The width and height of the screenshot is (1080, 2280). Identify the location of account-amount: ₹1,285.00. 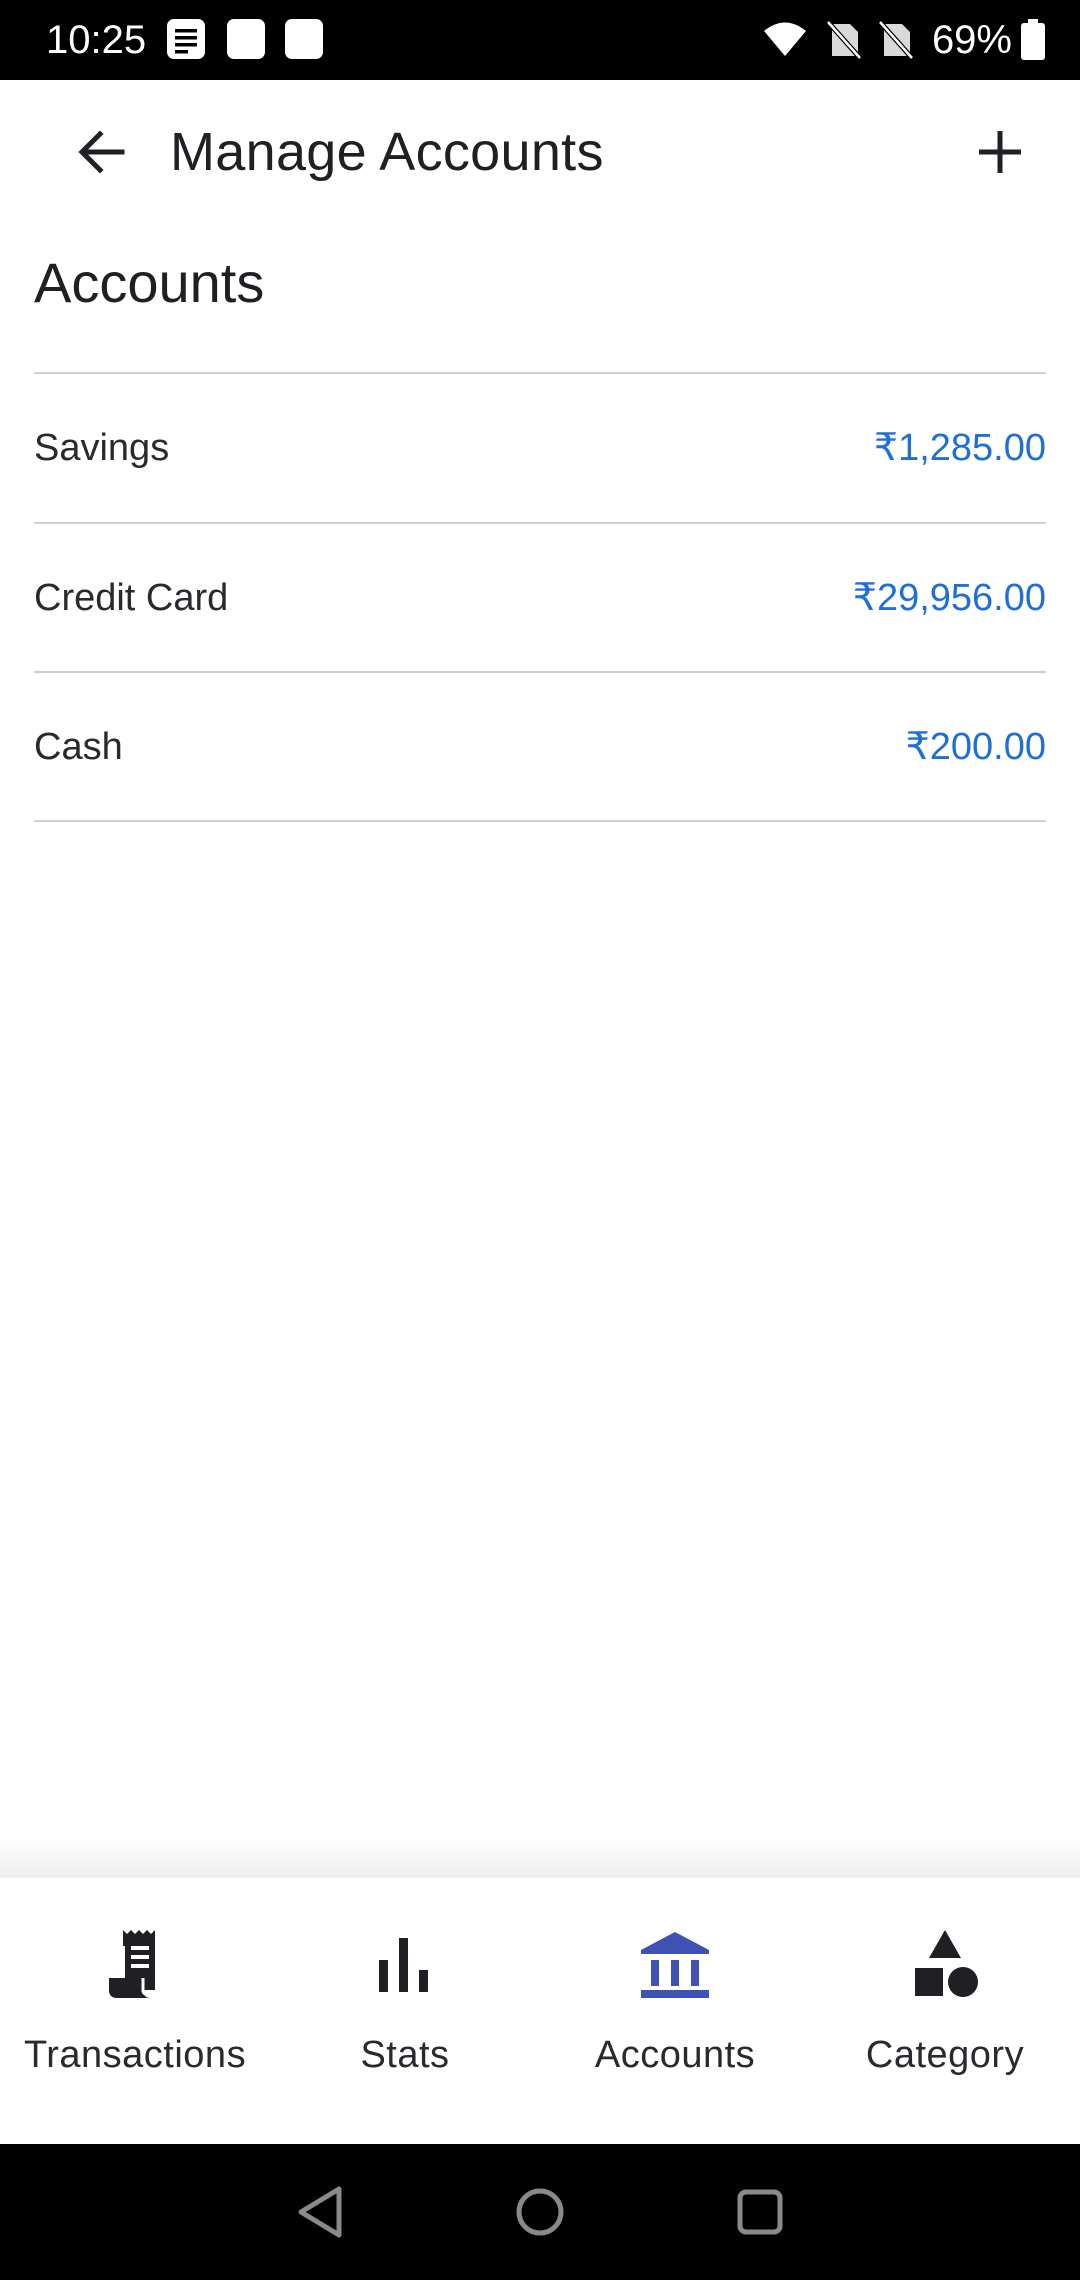
(959, 448).